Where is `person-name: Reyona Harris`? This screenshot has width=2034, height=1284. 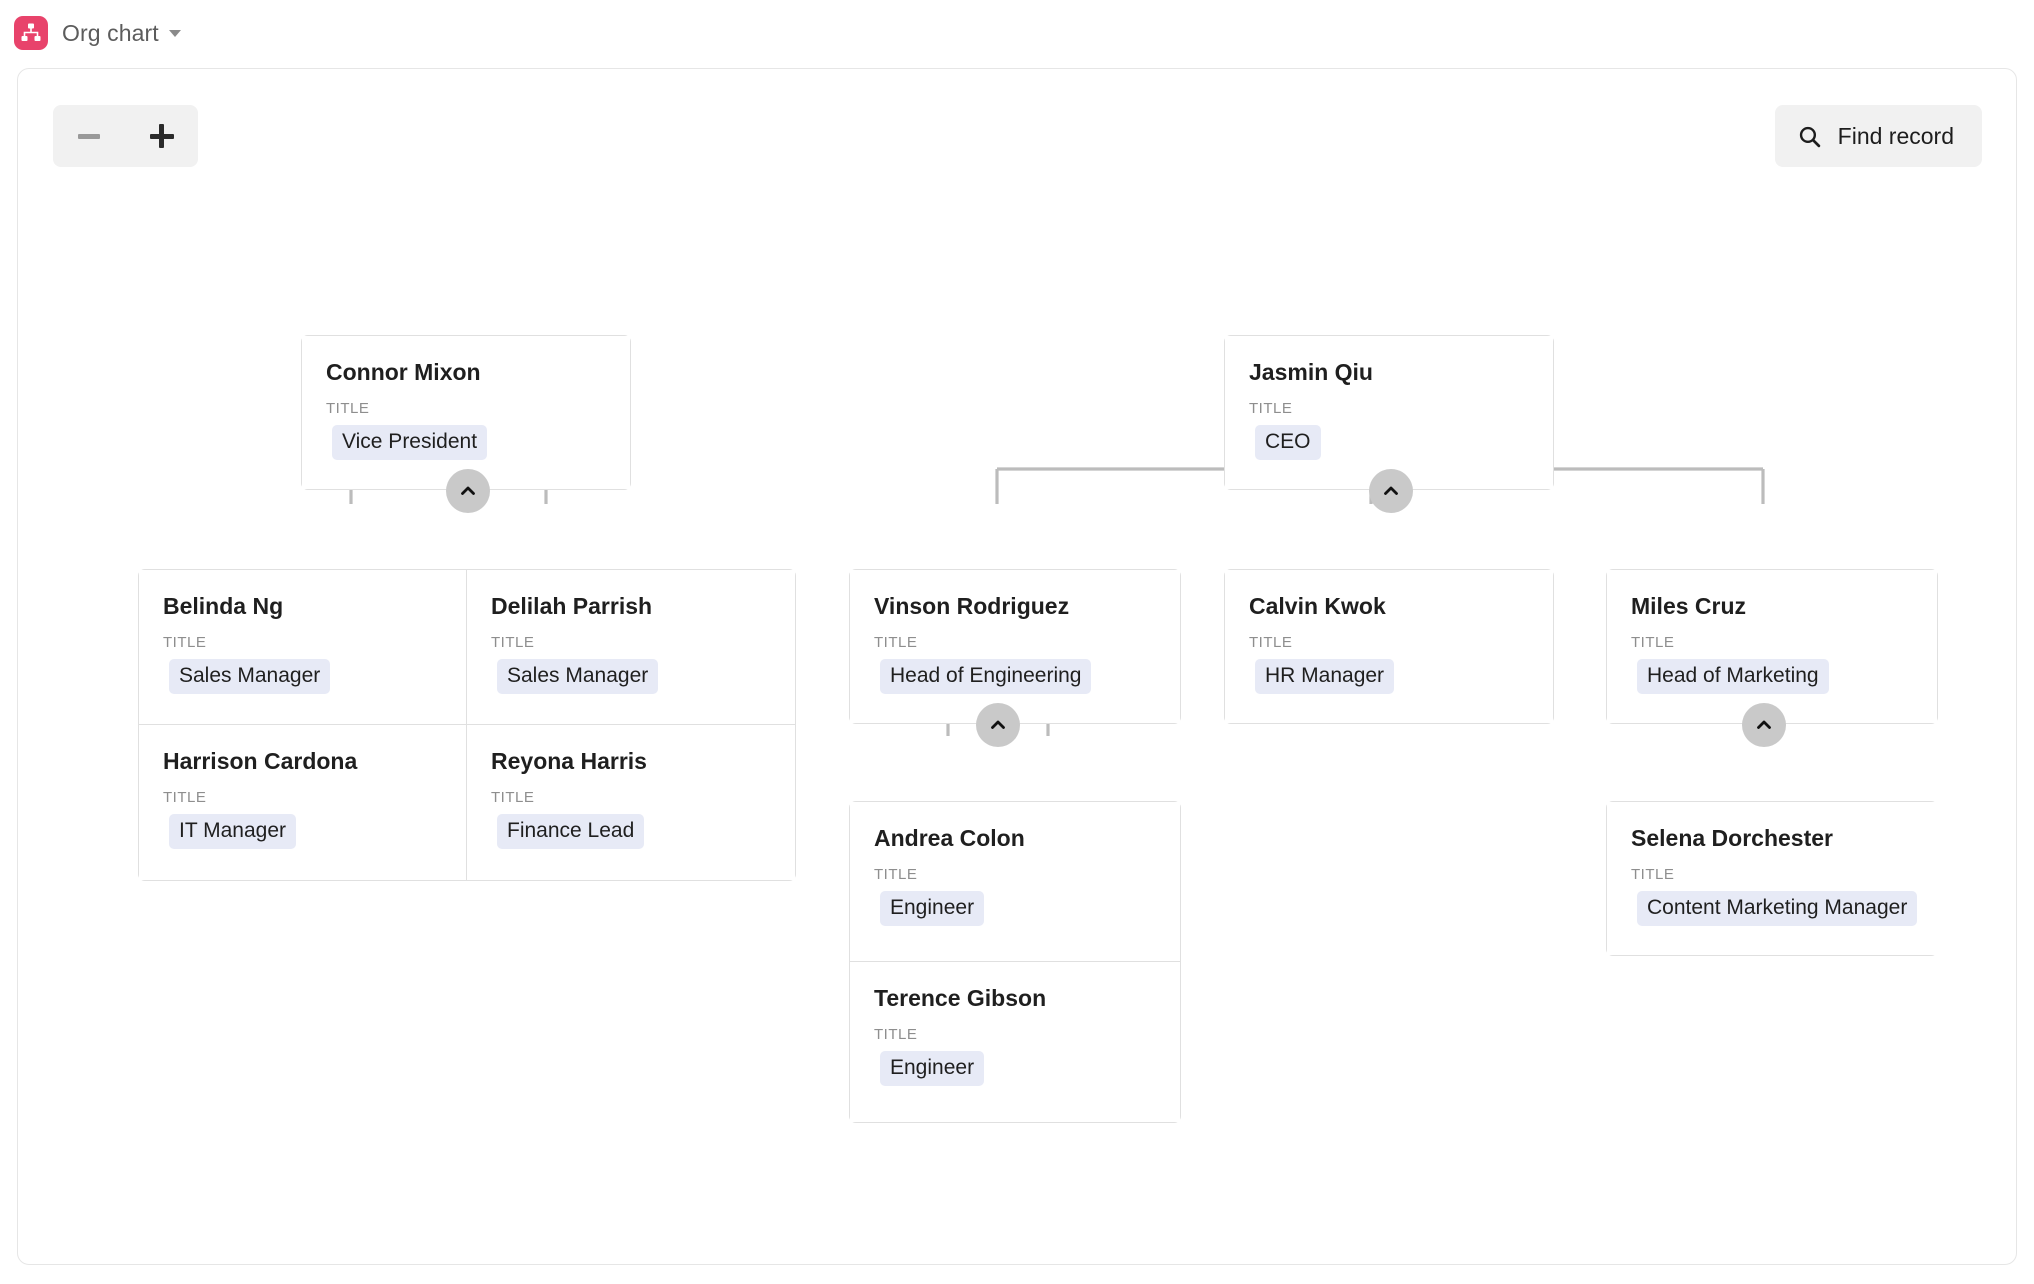 person-name: Reyona Harris is located at coordinates (569, 761).